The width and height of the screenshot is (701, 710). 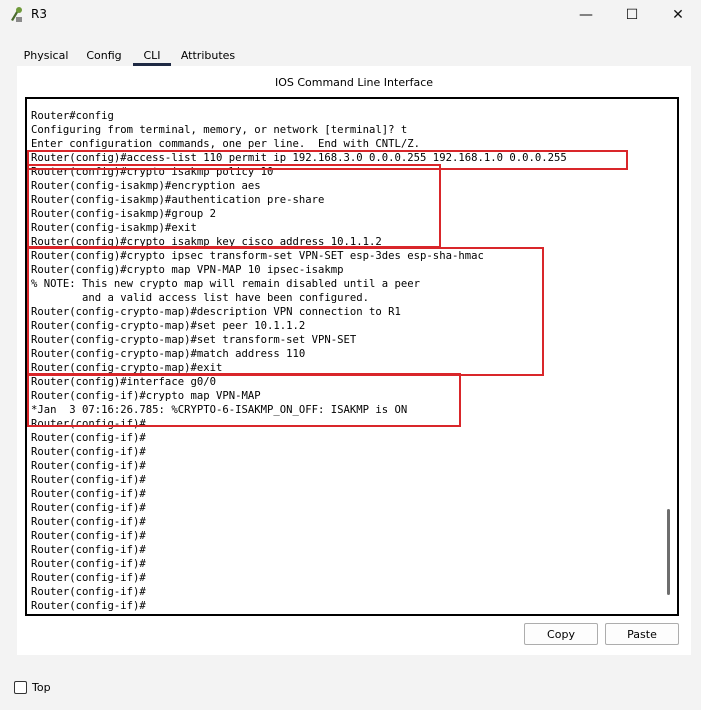 I want to click on maximize-icon: ☐, so click(x=632, y=15).